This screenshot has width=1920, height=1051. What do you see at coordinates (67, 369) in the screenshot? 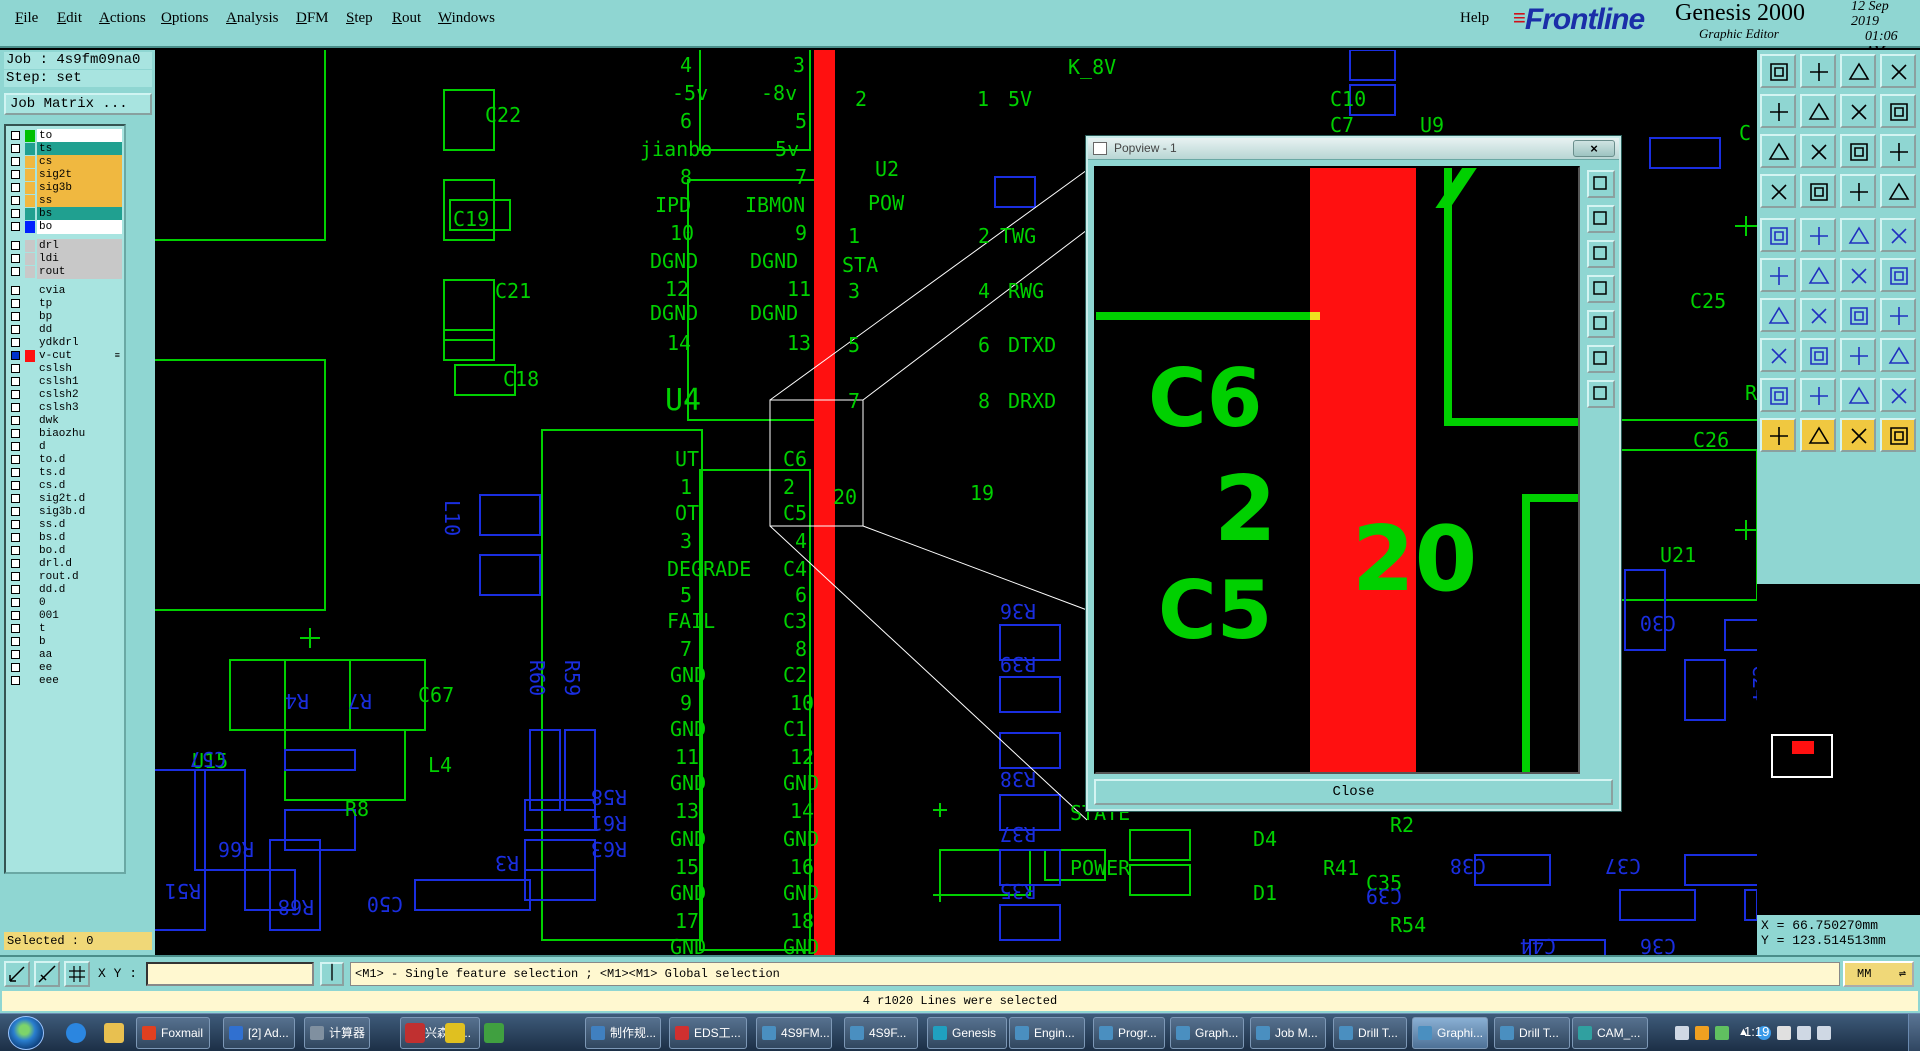
I see `layer-row-cslsh: cslsh` at bounding box center [67, 369].